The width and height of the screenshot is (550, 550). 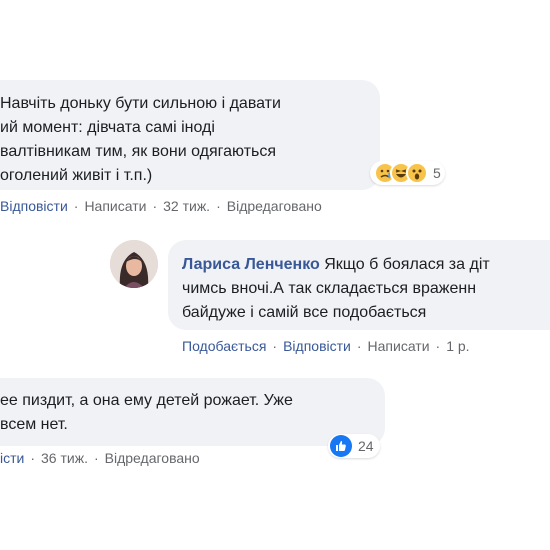 What do you see at coordinates (107, 127) in the screenshot?
I see `comment-1-line-2: ий момент: дівчата самі іноді` at bounding box center [107, 127].